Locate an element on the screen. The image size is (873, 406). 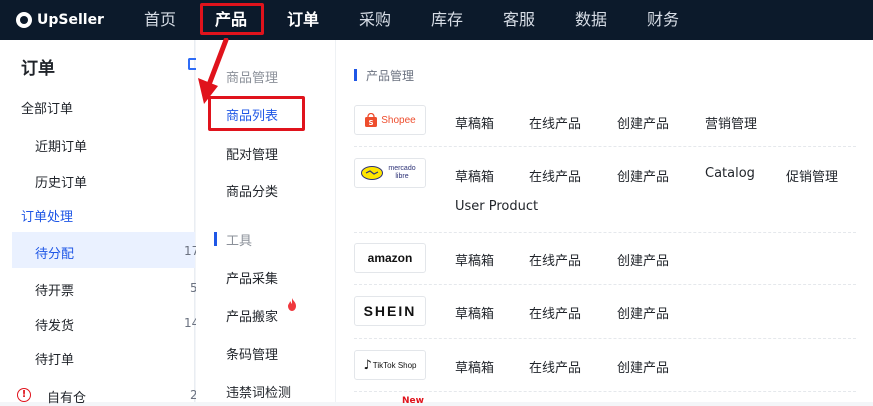
amazon-online-products-link: 在线产品 is located at coordinates (555, 259).